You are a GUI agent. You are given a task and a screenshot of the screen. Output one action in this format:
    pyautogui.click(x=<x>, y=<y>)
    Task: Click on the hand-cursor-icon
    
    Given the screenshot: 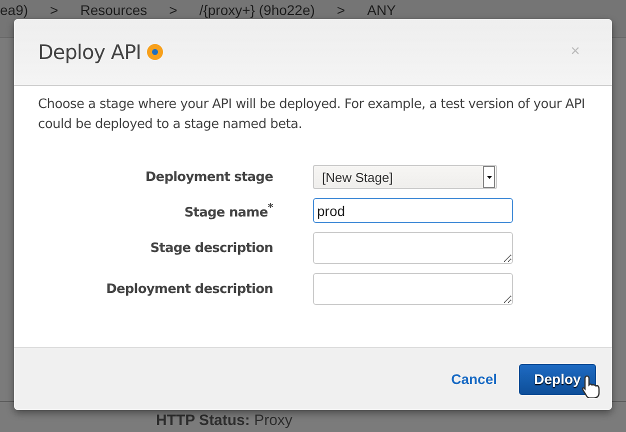 What is the action you would take?
    pyautogui.click(x=591, y=386)
    